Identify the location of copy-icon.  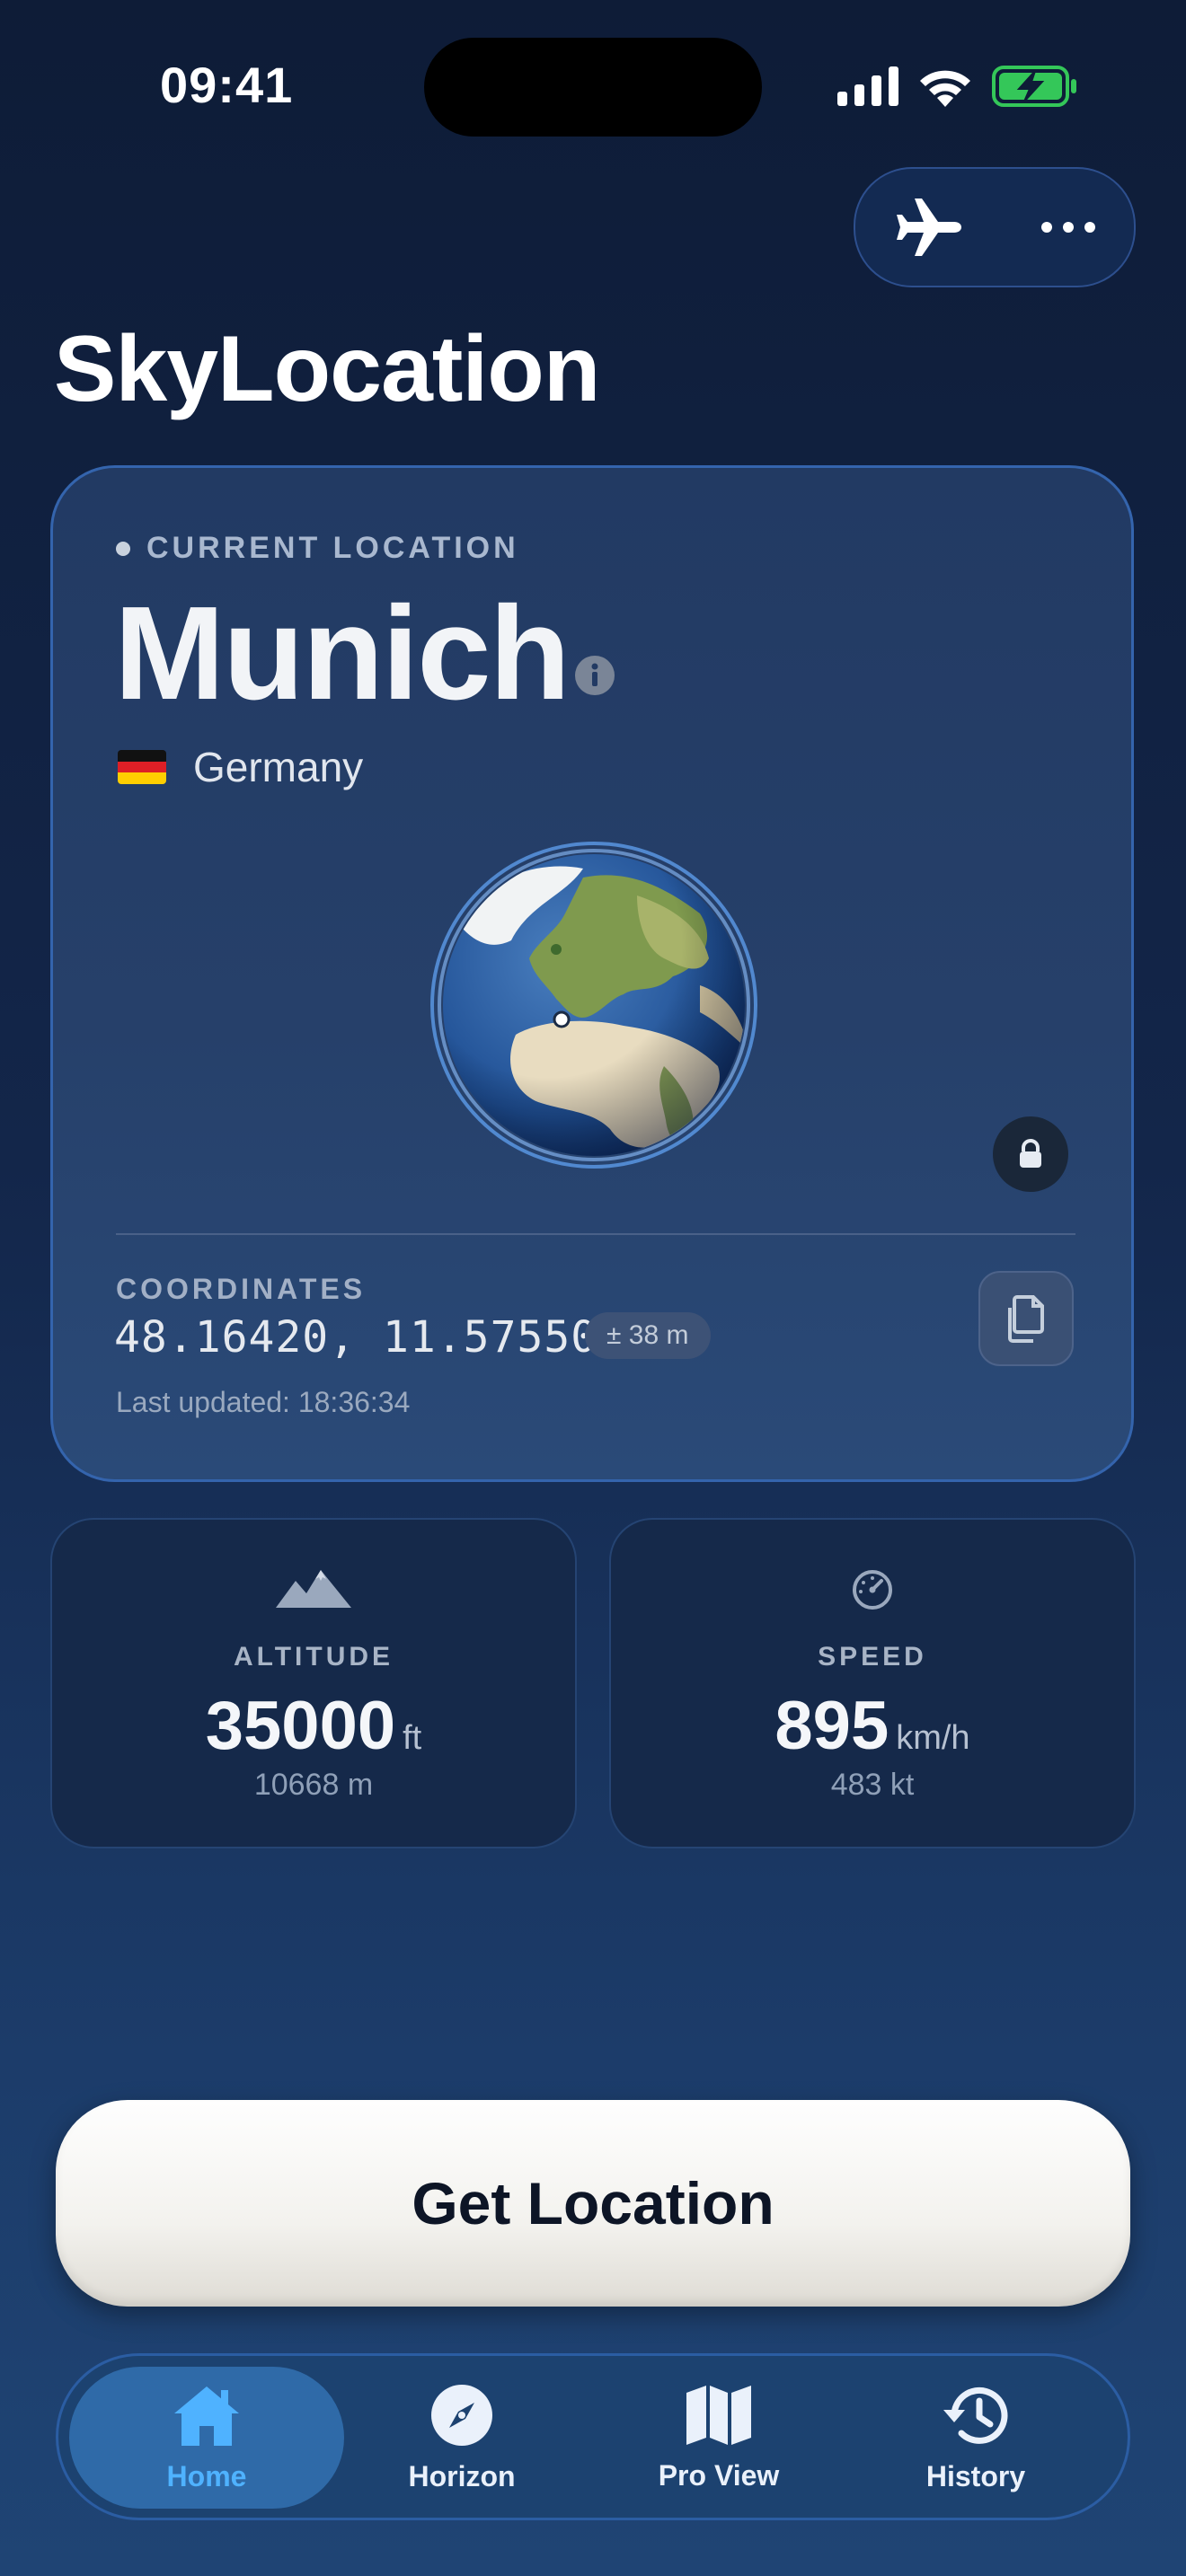
(1026, 1319).